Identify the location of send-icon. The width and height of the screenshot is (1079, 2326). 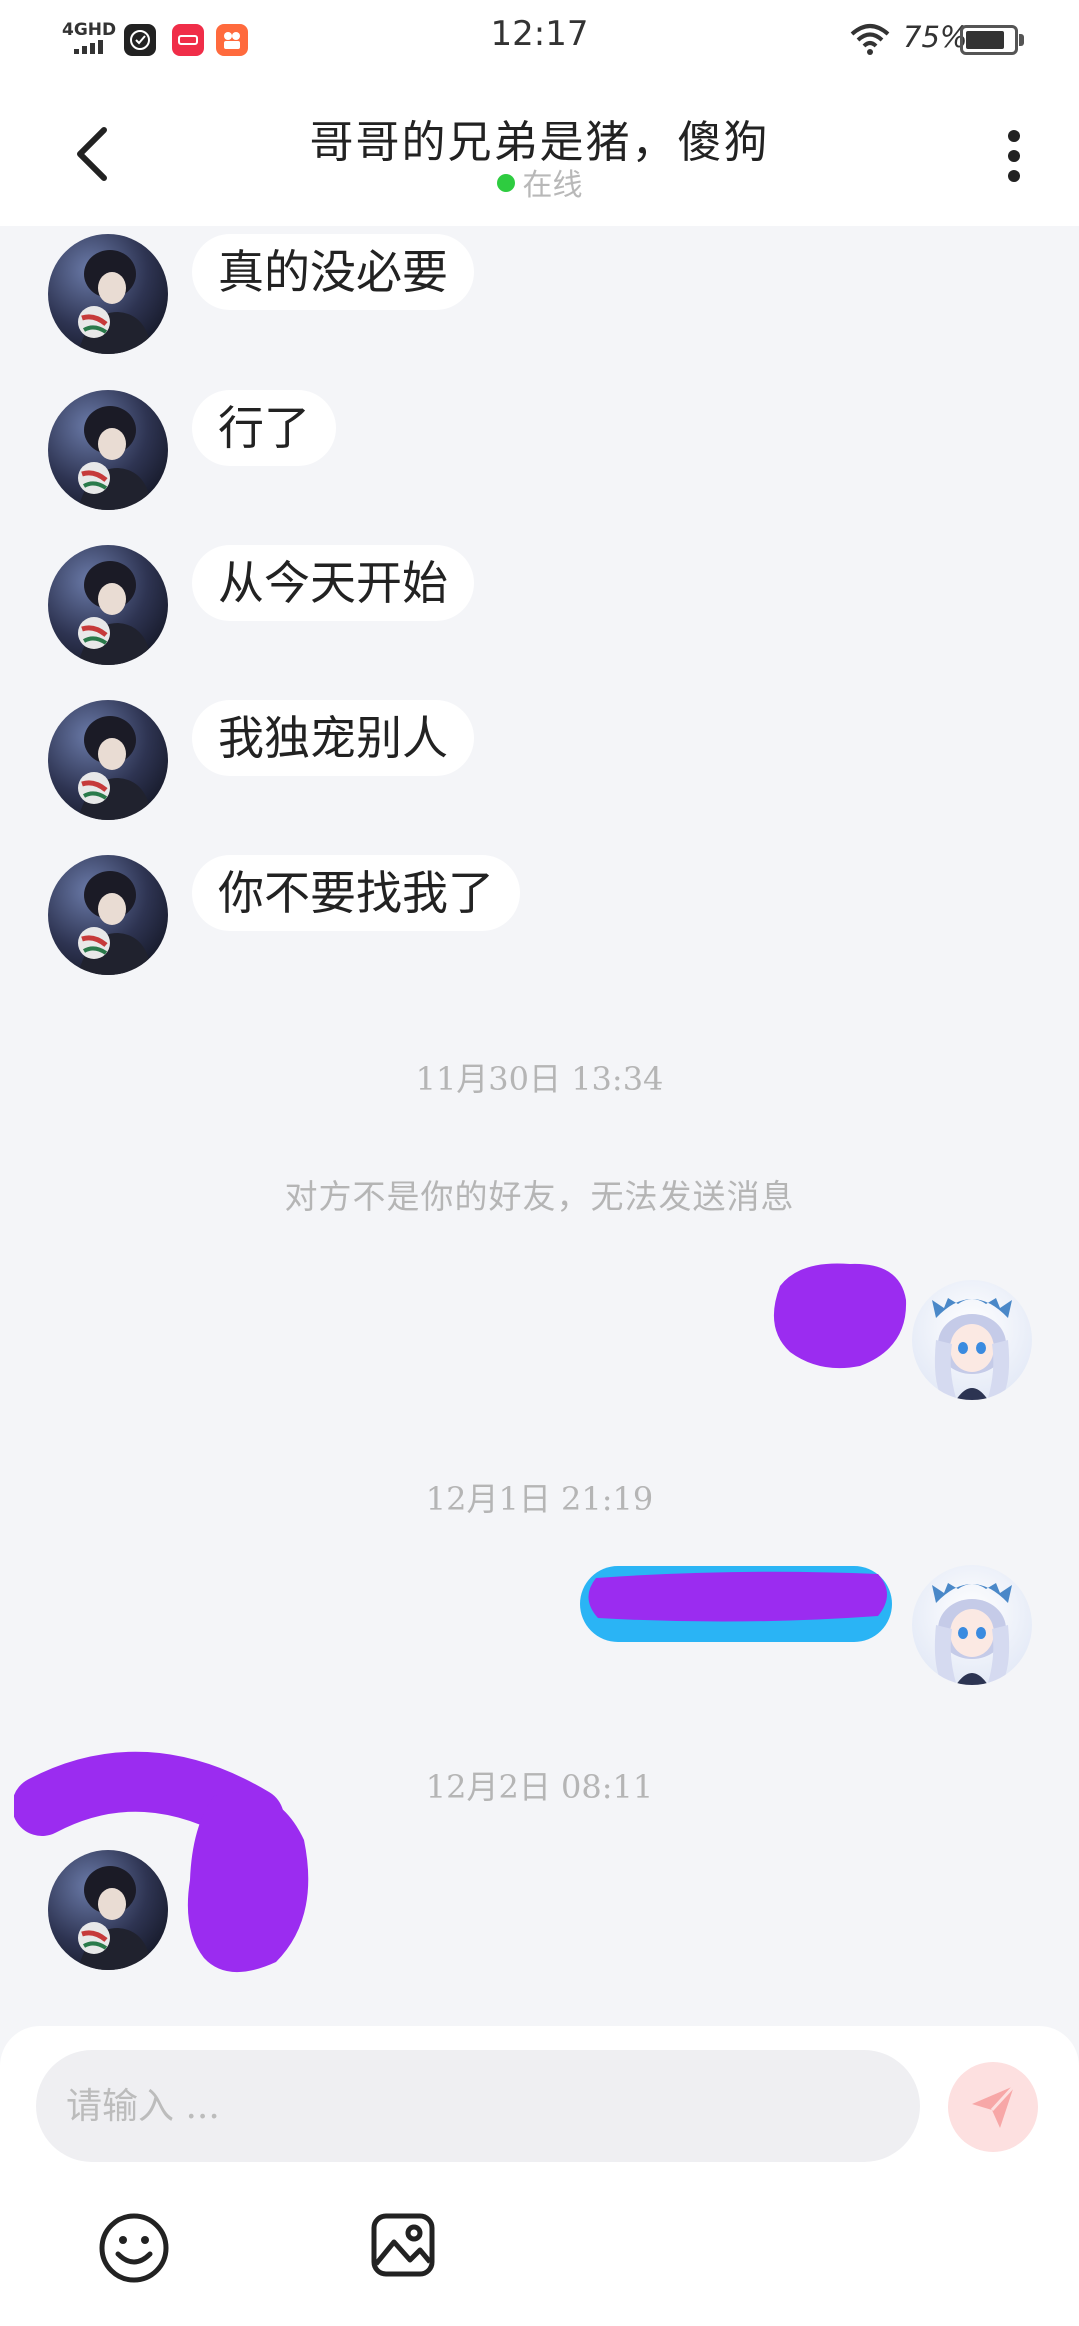
(994, 2106).